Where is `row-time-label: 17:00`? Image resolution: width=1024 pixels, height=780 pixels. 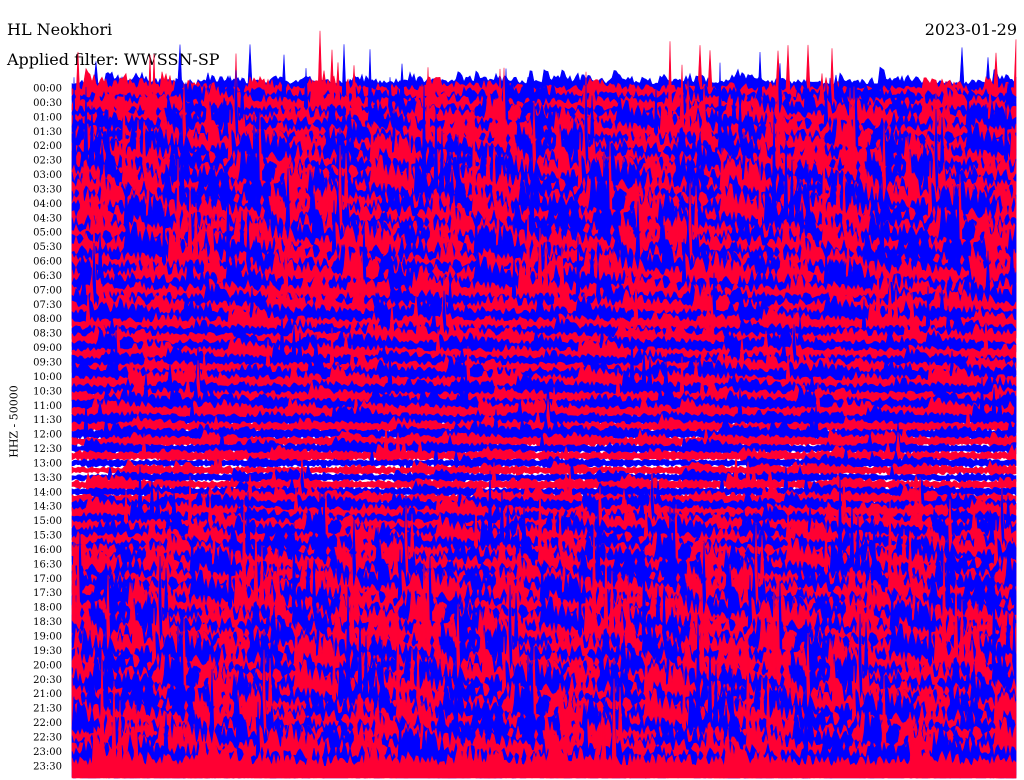
row-time-label: 17:00 is located at coordinates (47, 579).